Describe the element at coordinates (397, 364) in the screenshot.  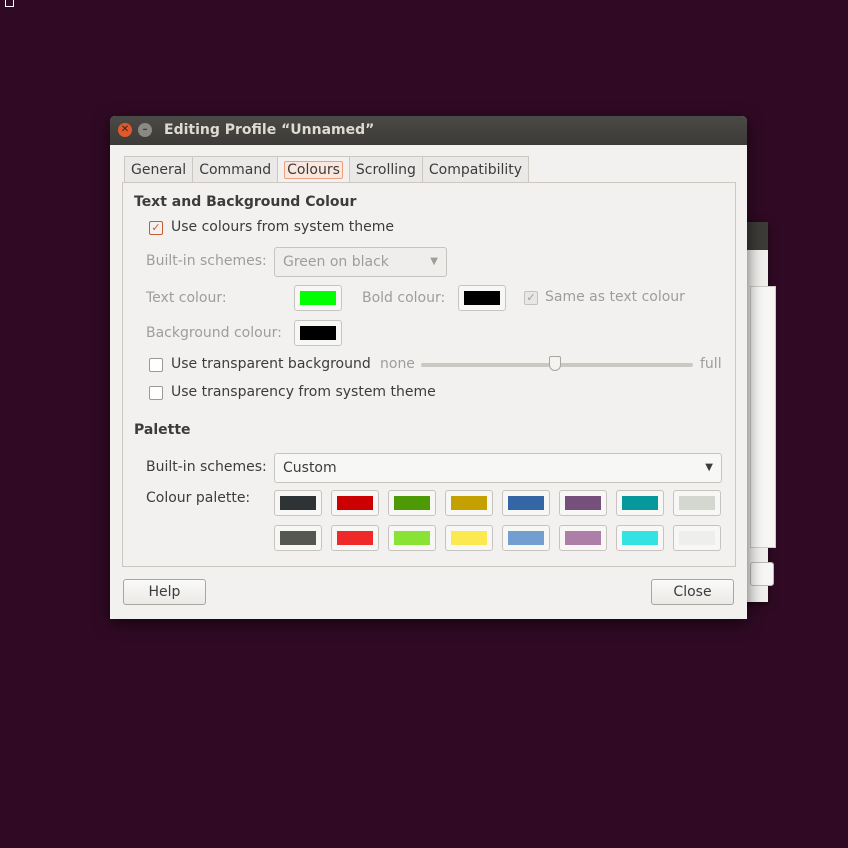
I see `slider-min-label: none` at that location.